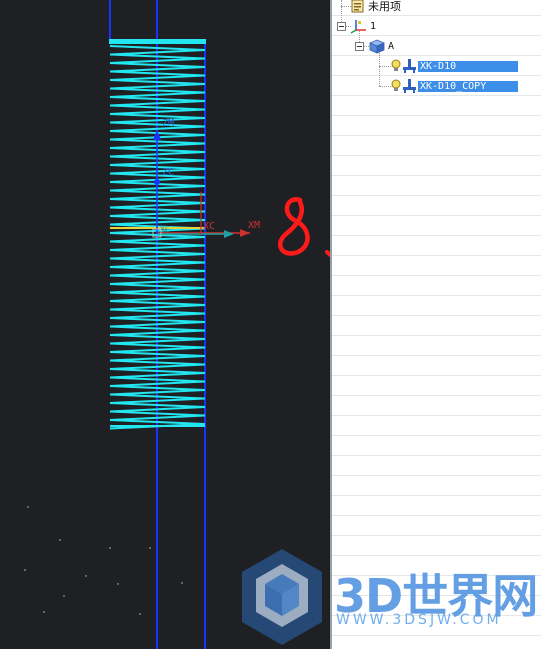 The image size is (541, 649). I want to click on handwritten-annotation, so click(304, 227).